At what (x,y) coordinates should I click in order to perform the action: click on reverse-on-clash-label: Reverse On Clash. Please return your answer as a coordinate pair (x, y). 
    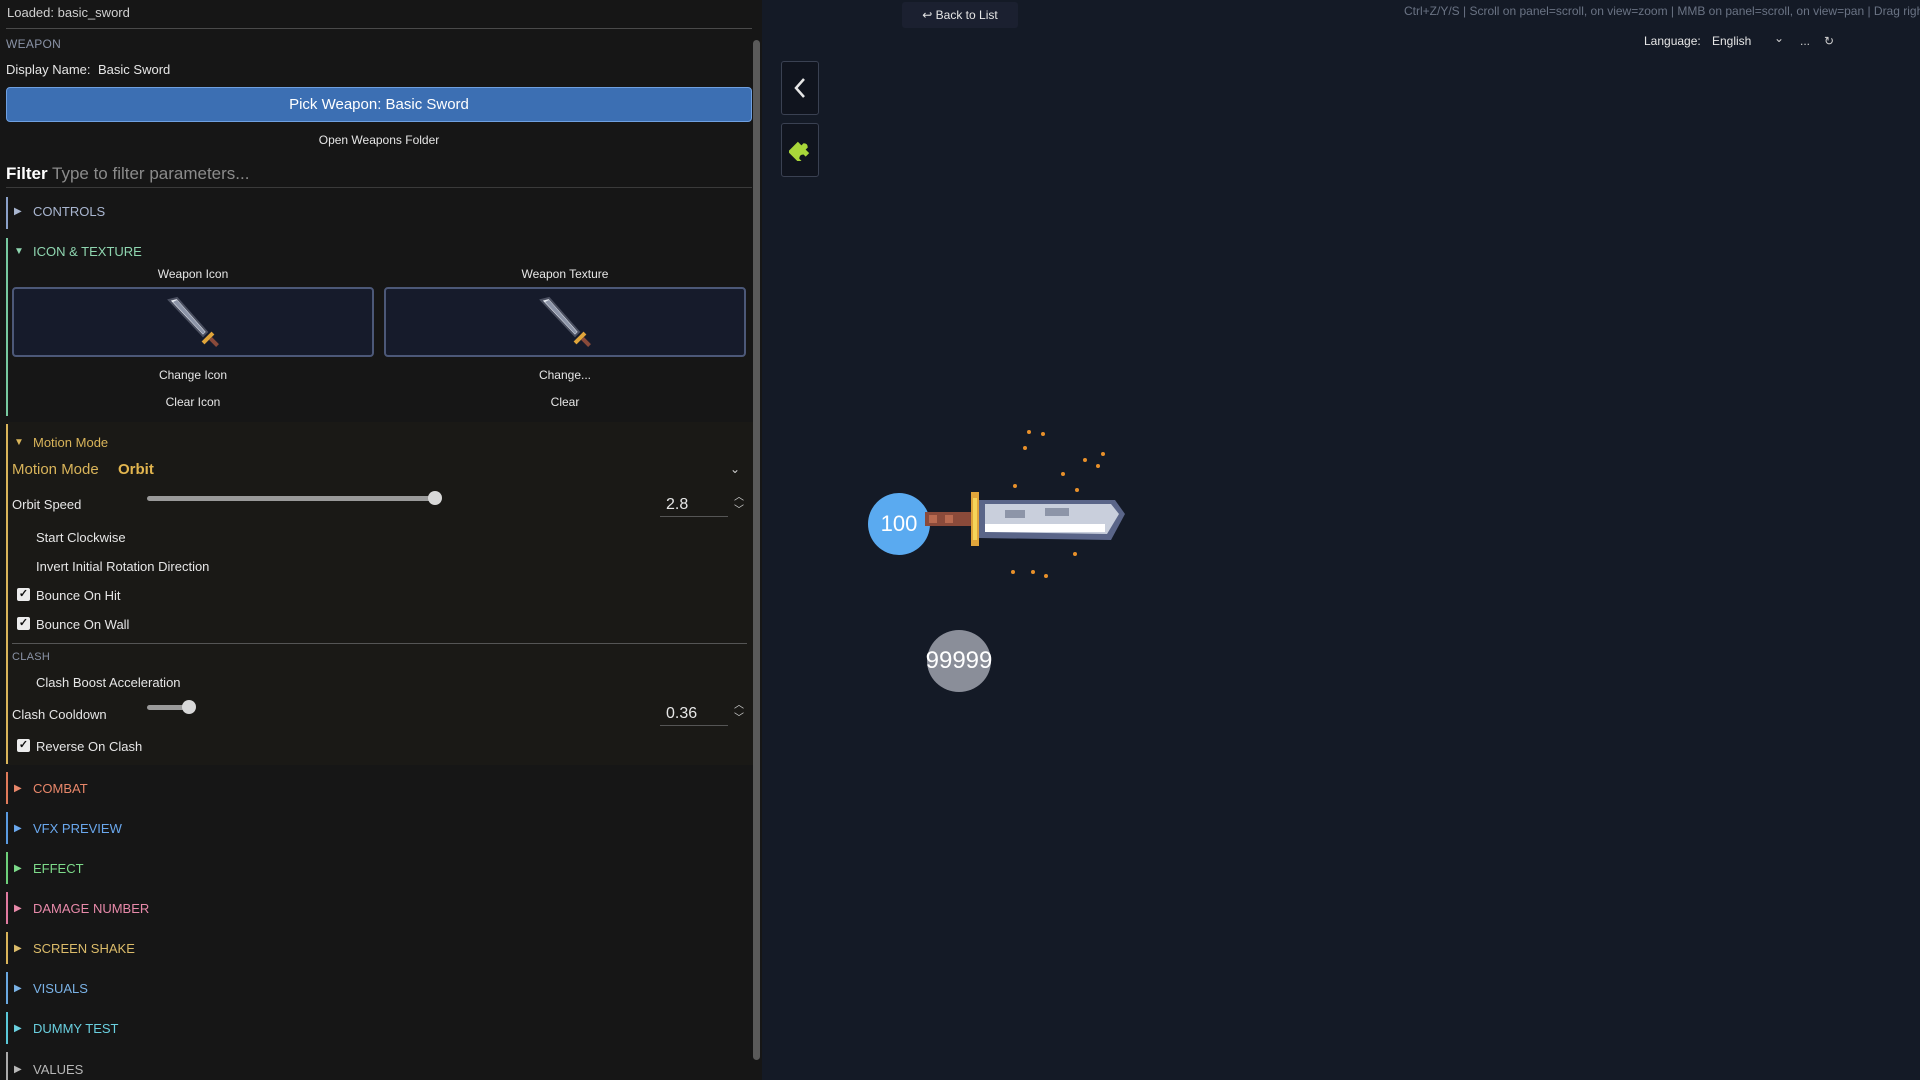
    Looking at the image, I should click on (89, 746).